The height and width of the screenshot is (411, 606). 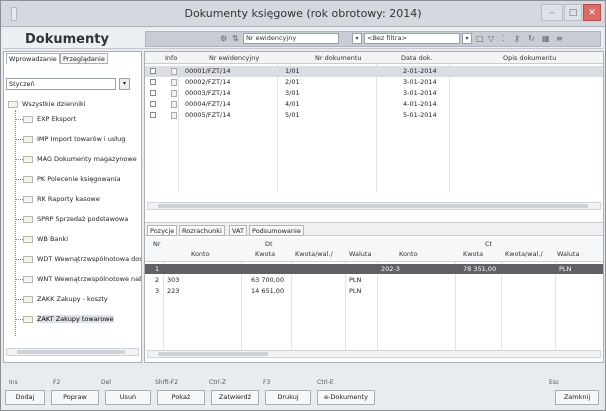 What do you see at coordinates (57, 382) in the screenshot?
I see `shortcut-f2: F2` at bounding box center [57, 382].